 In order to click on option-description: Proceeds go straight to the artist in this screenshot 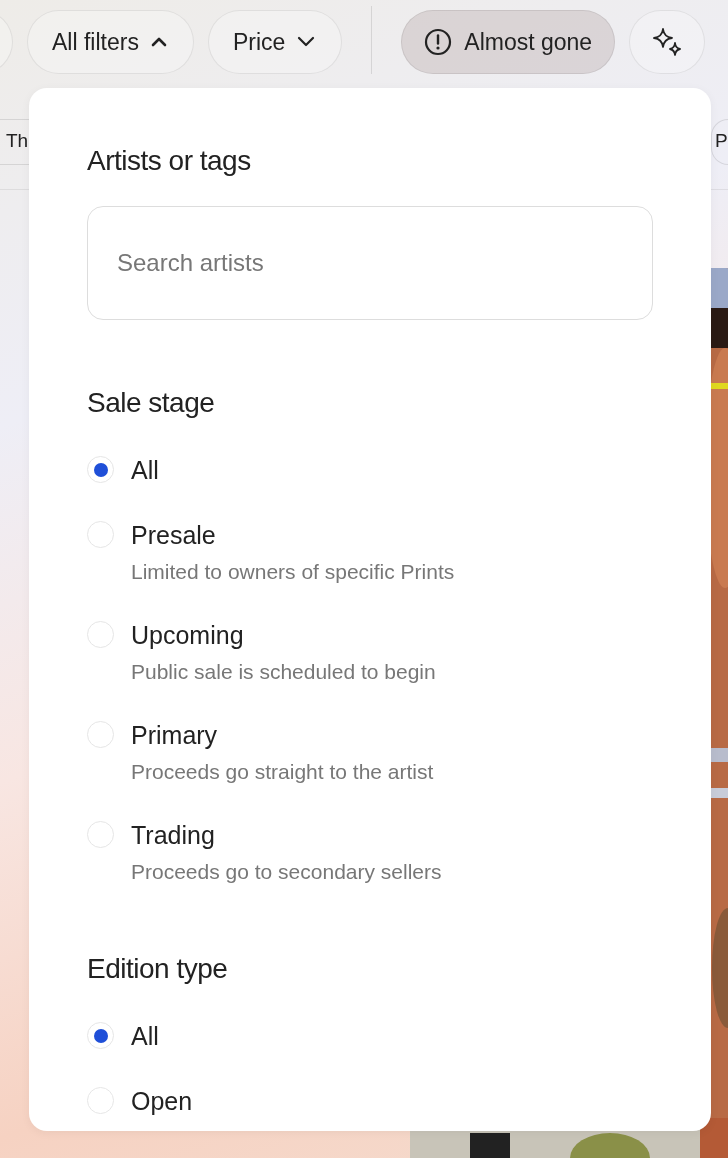, I will do `click(282, 772)`.